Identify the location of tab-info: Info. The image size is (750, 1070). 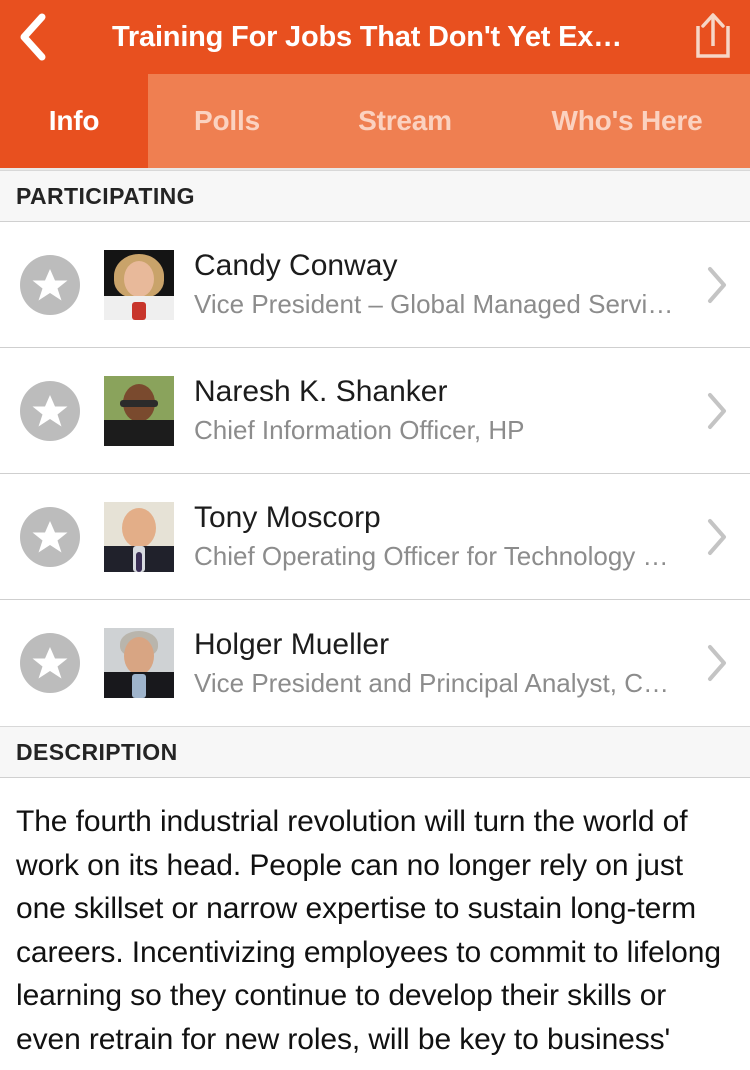
(74, 121).